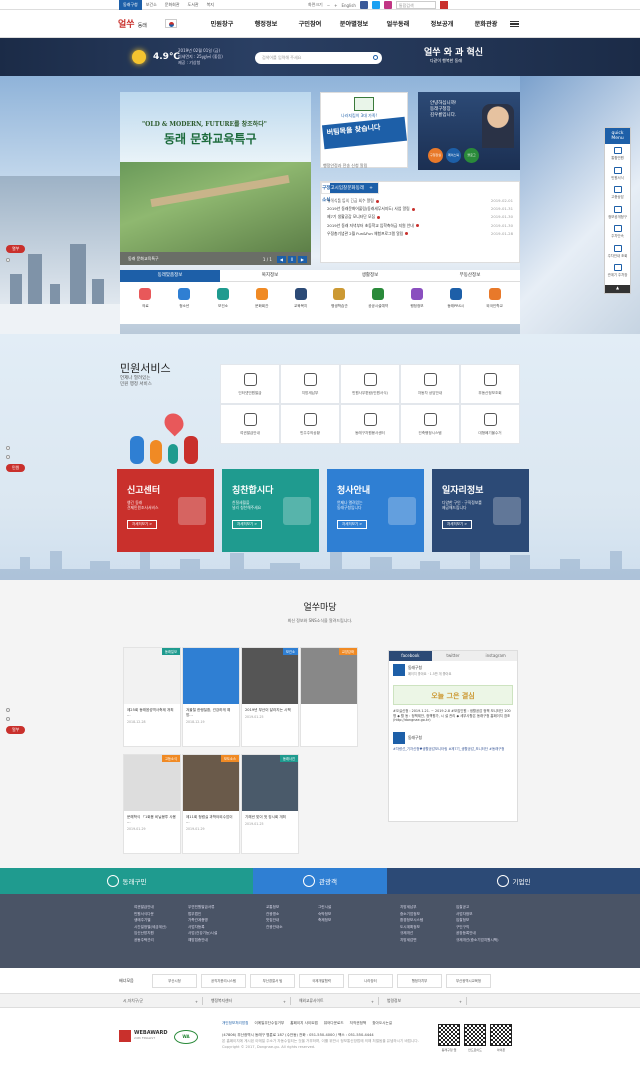  I want to click on instagram-icon, so click(387, 5).